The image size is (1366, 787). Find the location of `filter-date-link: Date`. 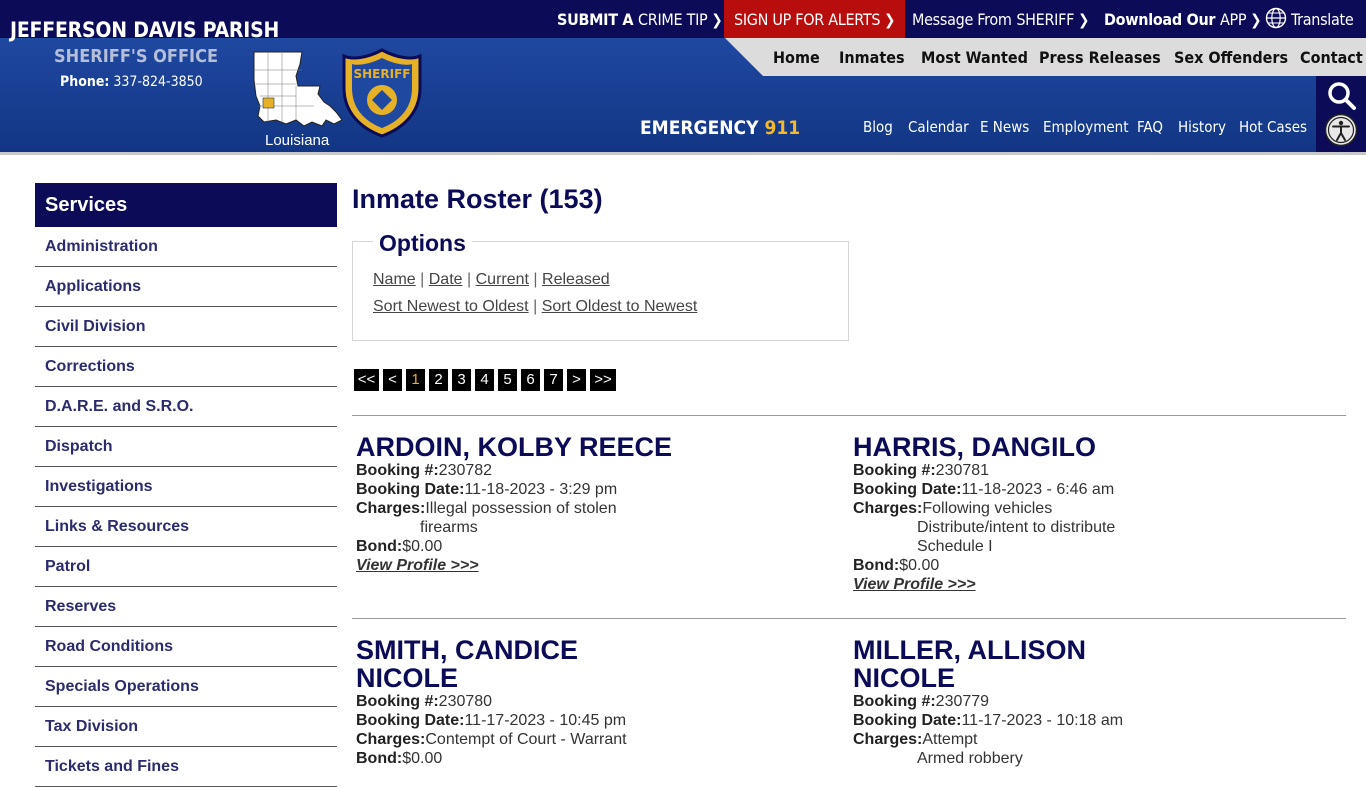

filter-date-link: Date is located at coordinates (446, 279).